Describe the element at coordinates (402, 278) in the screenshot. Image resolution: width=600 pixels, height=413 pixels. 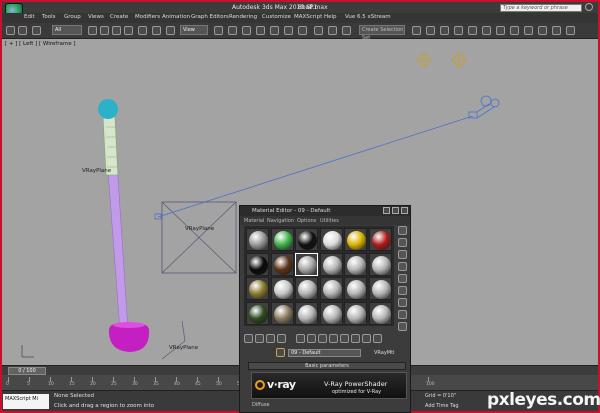
I see `video-color-check-icon` at that location.